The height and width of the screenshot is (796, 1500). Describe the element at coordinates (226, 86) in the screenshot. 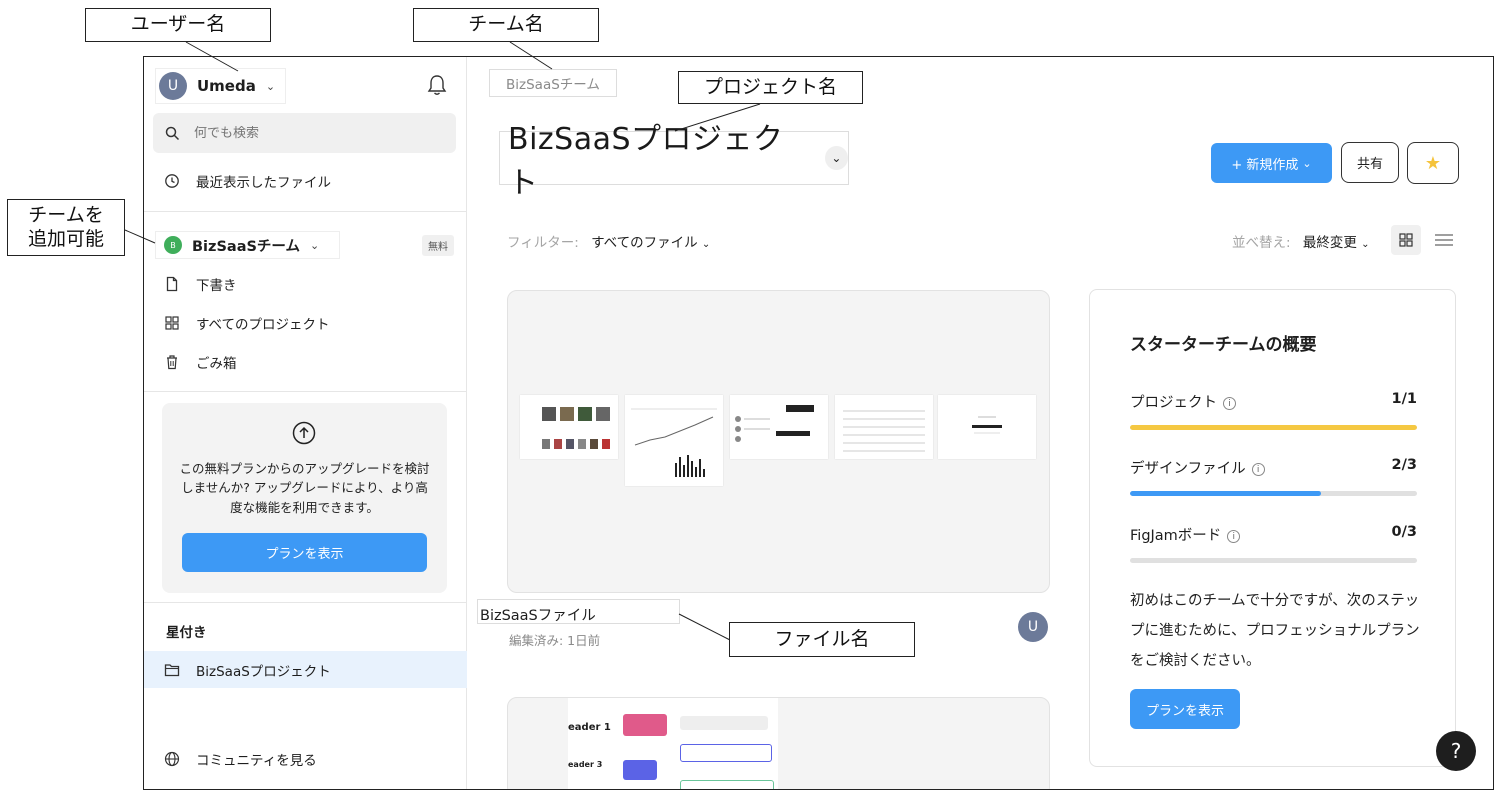

I see `user-name: Umeda` at that location.